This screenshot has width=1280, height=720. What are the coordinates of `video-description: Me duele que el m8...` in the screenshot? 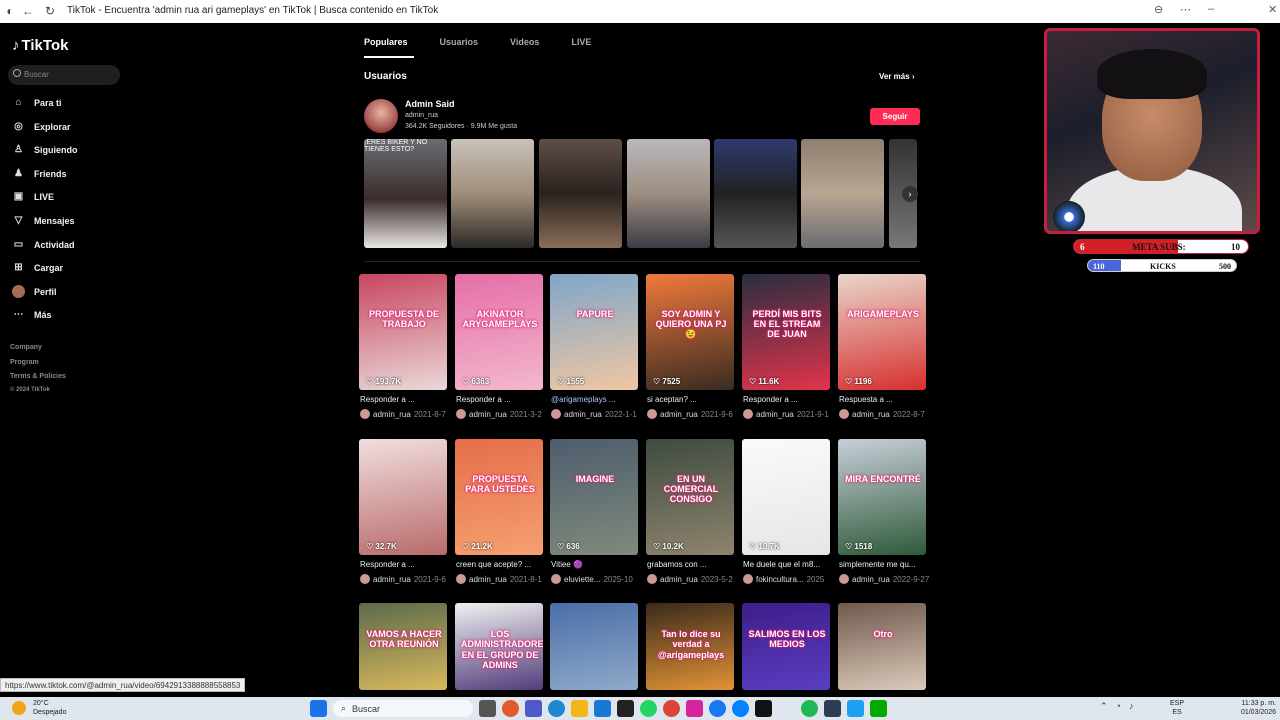 It's located at (788, 564).